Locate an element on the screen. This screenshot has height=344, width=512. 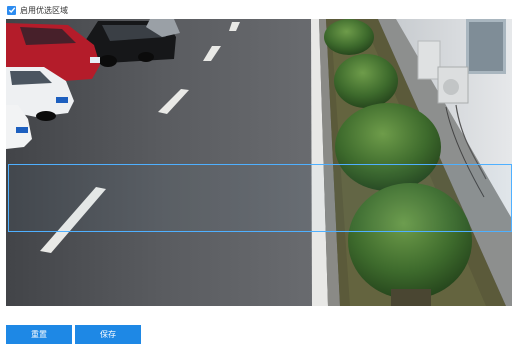
enable-preferred-region-row: 启用优选区域 is located at coordinates (37, 10).